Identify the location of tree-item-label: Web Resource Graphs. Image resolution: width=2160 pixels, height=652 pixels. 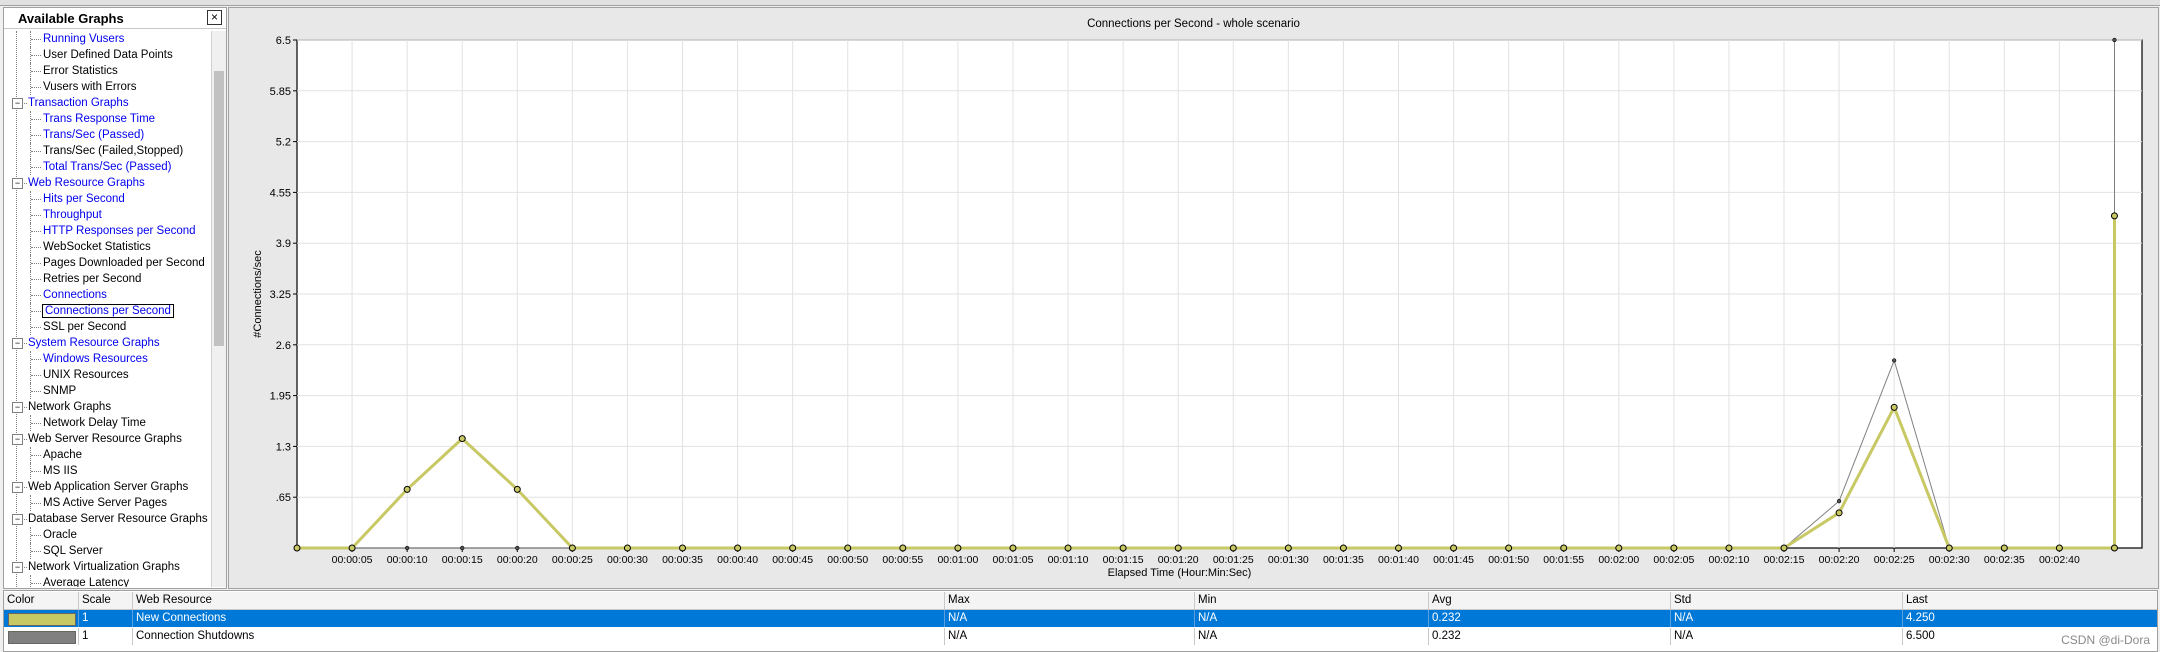
(86, 183).